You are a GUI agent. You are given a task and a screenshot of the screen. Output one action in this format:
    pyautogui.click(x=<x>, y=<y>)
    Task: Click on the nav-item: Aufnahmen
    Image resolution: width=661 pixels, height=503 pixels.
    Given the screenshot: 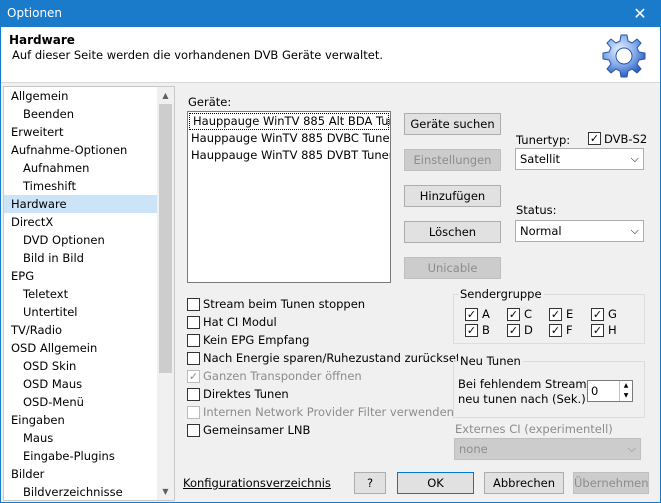 What is the action you would take?
    pyautogui.click(x=89, y=168)
    